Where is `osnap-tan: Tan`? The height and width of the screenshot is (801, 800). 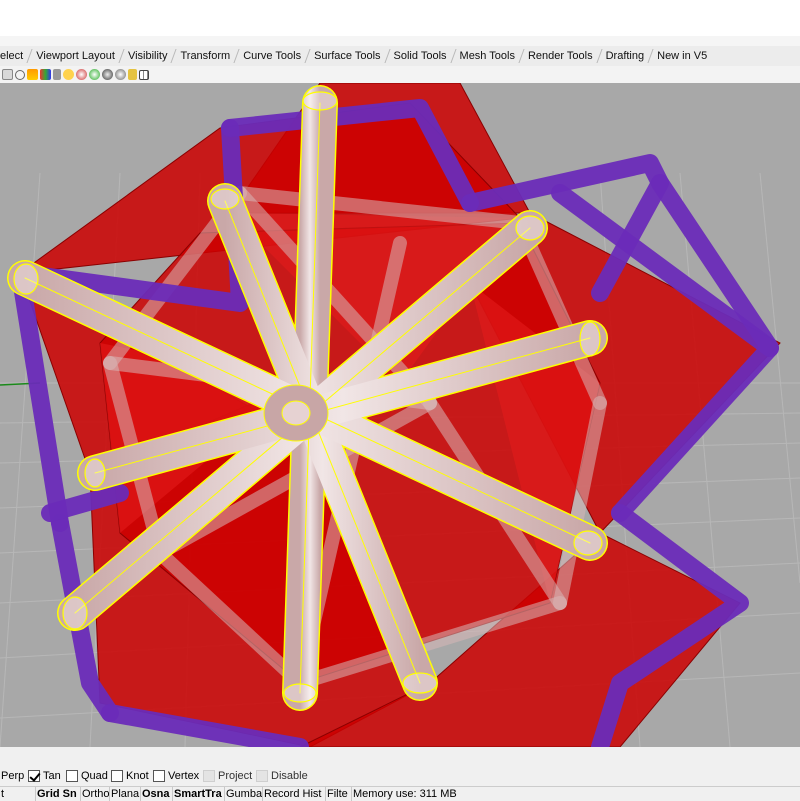
osnap-tan: Tan is located at coordinates (44, 776).